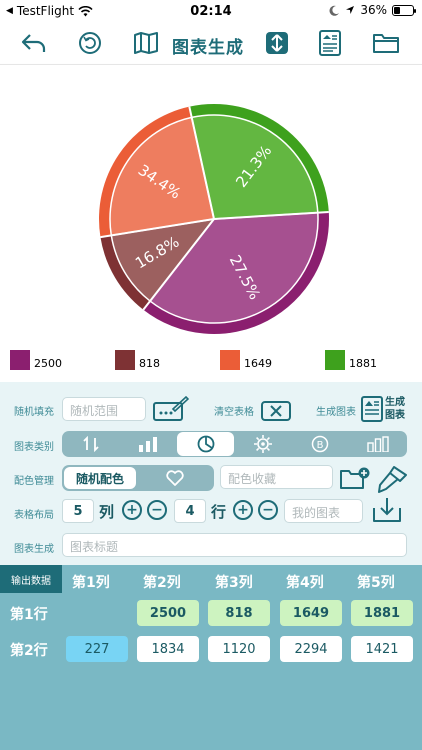  I want to click on image-card-button, so click(330, 43).